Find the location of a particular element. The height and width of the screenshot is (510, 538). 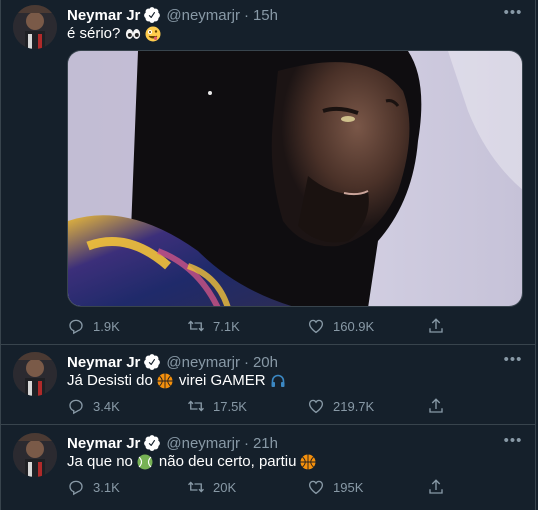

tweet-text: Ja que no não deu certo, partiu is located at coordinates (295, 461).